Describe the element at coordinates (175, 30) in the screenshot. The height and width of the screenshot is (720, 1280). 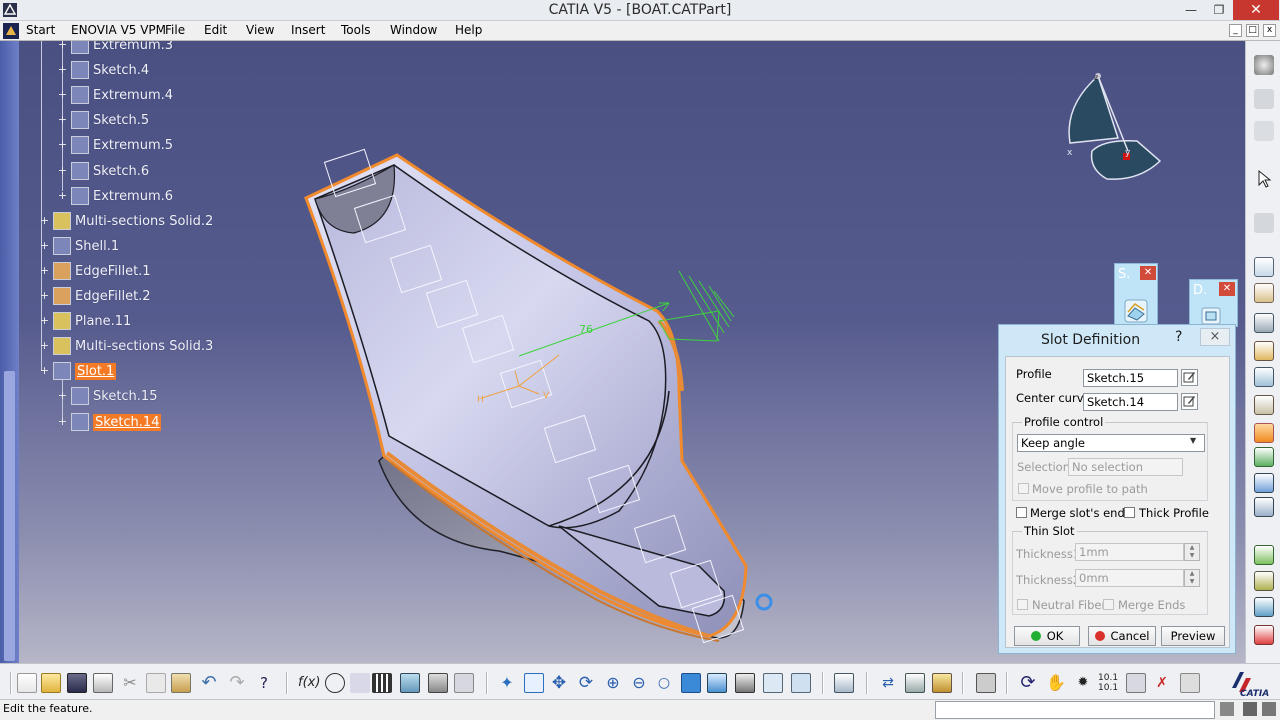
I see `menu-file: File` at that location.